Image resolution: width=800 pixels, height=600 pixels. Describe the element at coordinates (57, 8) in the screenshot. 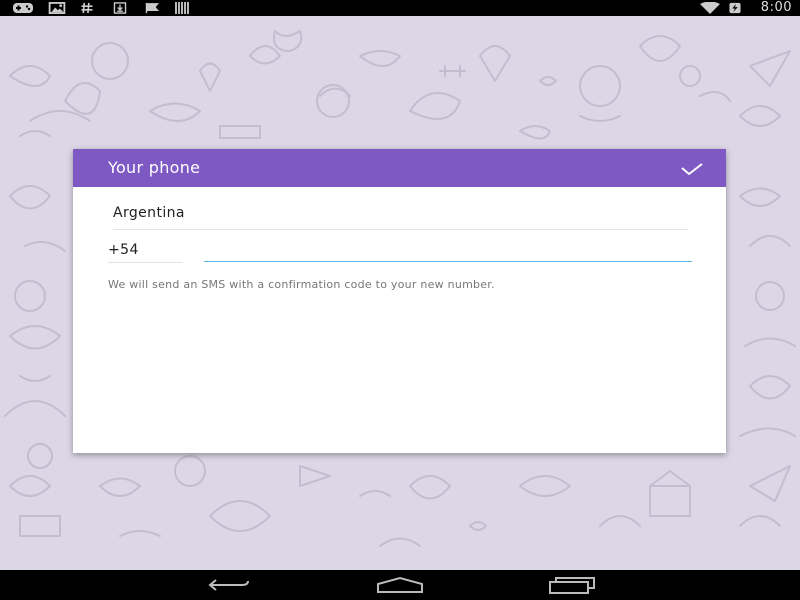

I see `image-icon` at that location.